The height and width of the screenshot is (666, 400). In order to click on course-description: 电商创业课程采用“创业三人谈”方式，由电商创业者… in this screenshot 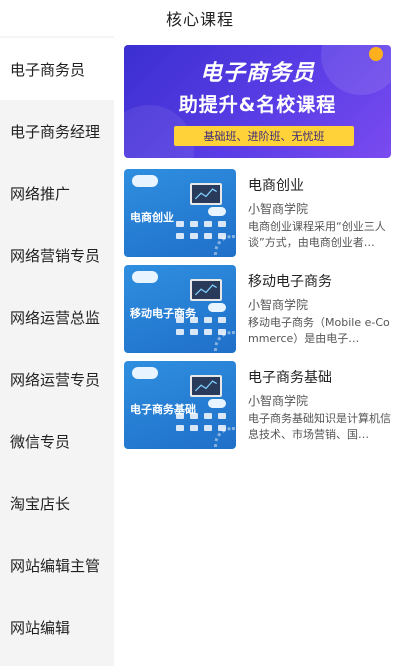, I will do `click(317, 234)`.